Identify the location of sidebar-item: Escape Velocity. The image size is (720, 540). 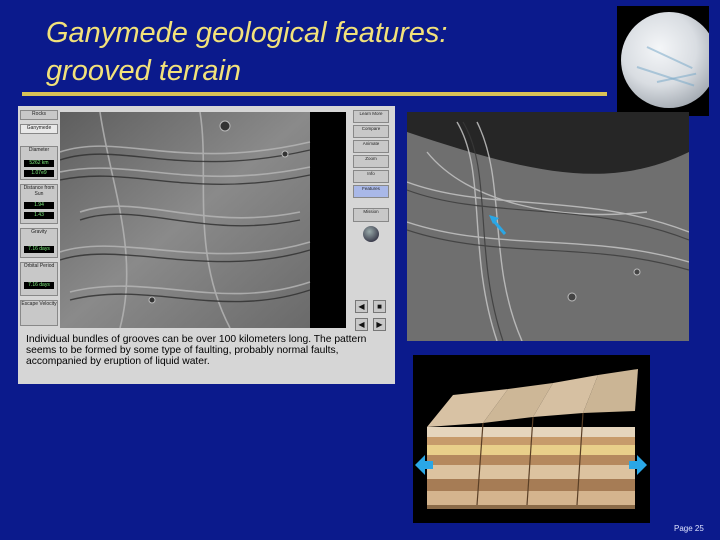
(39, 313).